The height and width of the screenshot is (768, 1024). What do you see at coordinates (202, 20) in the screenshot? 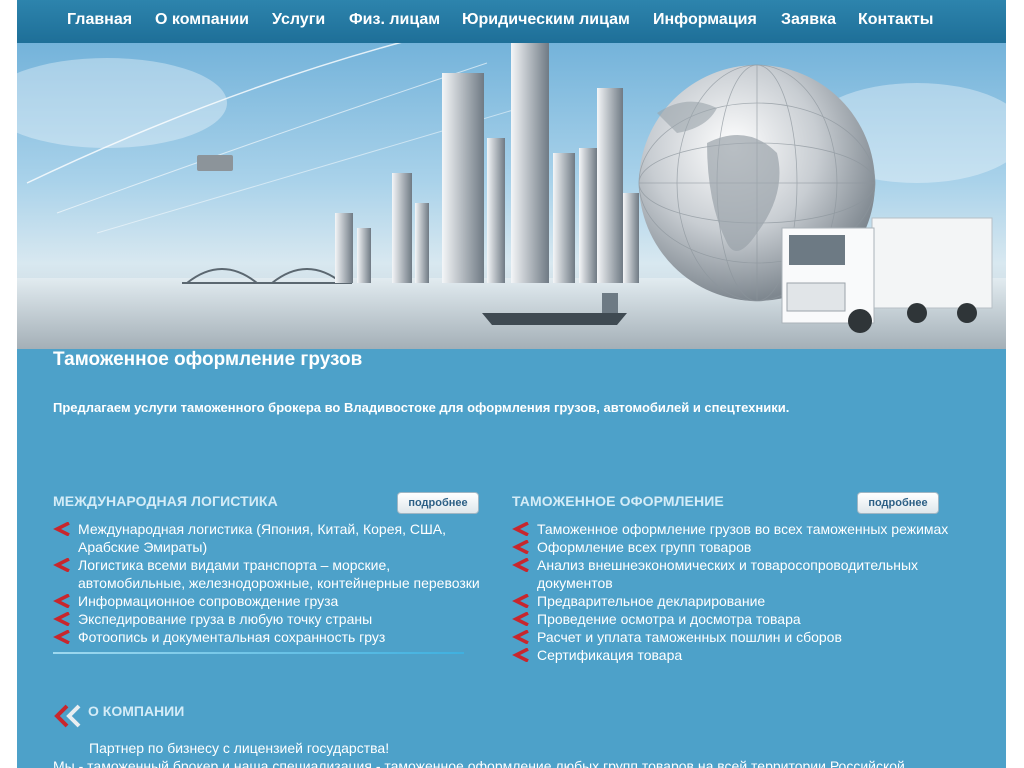
I see `nav-item-about: О компании` at bounding box center [202, 20].